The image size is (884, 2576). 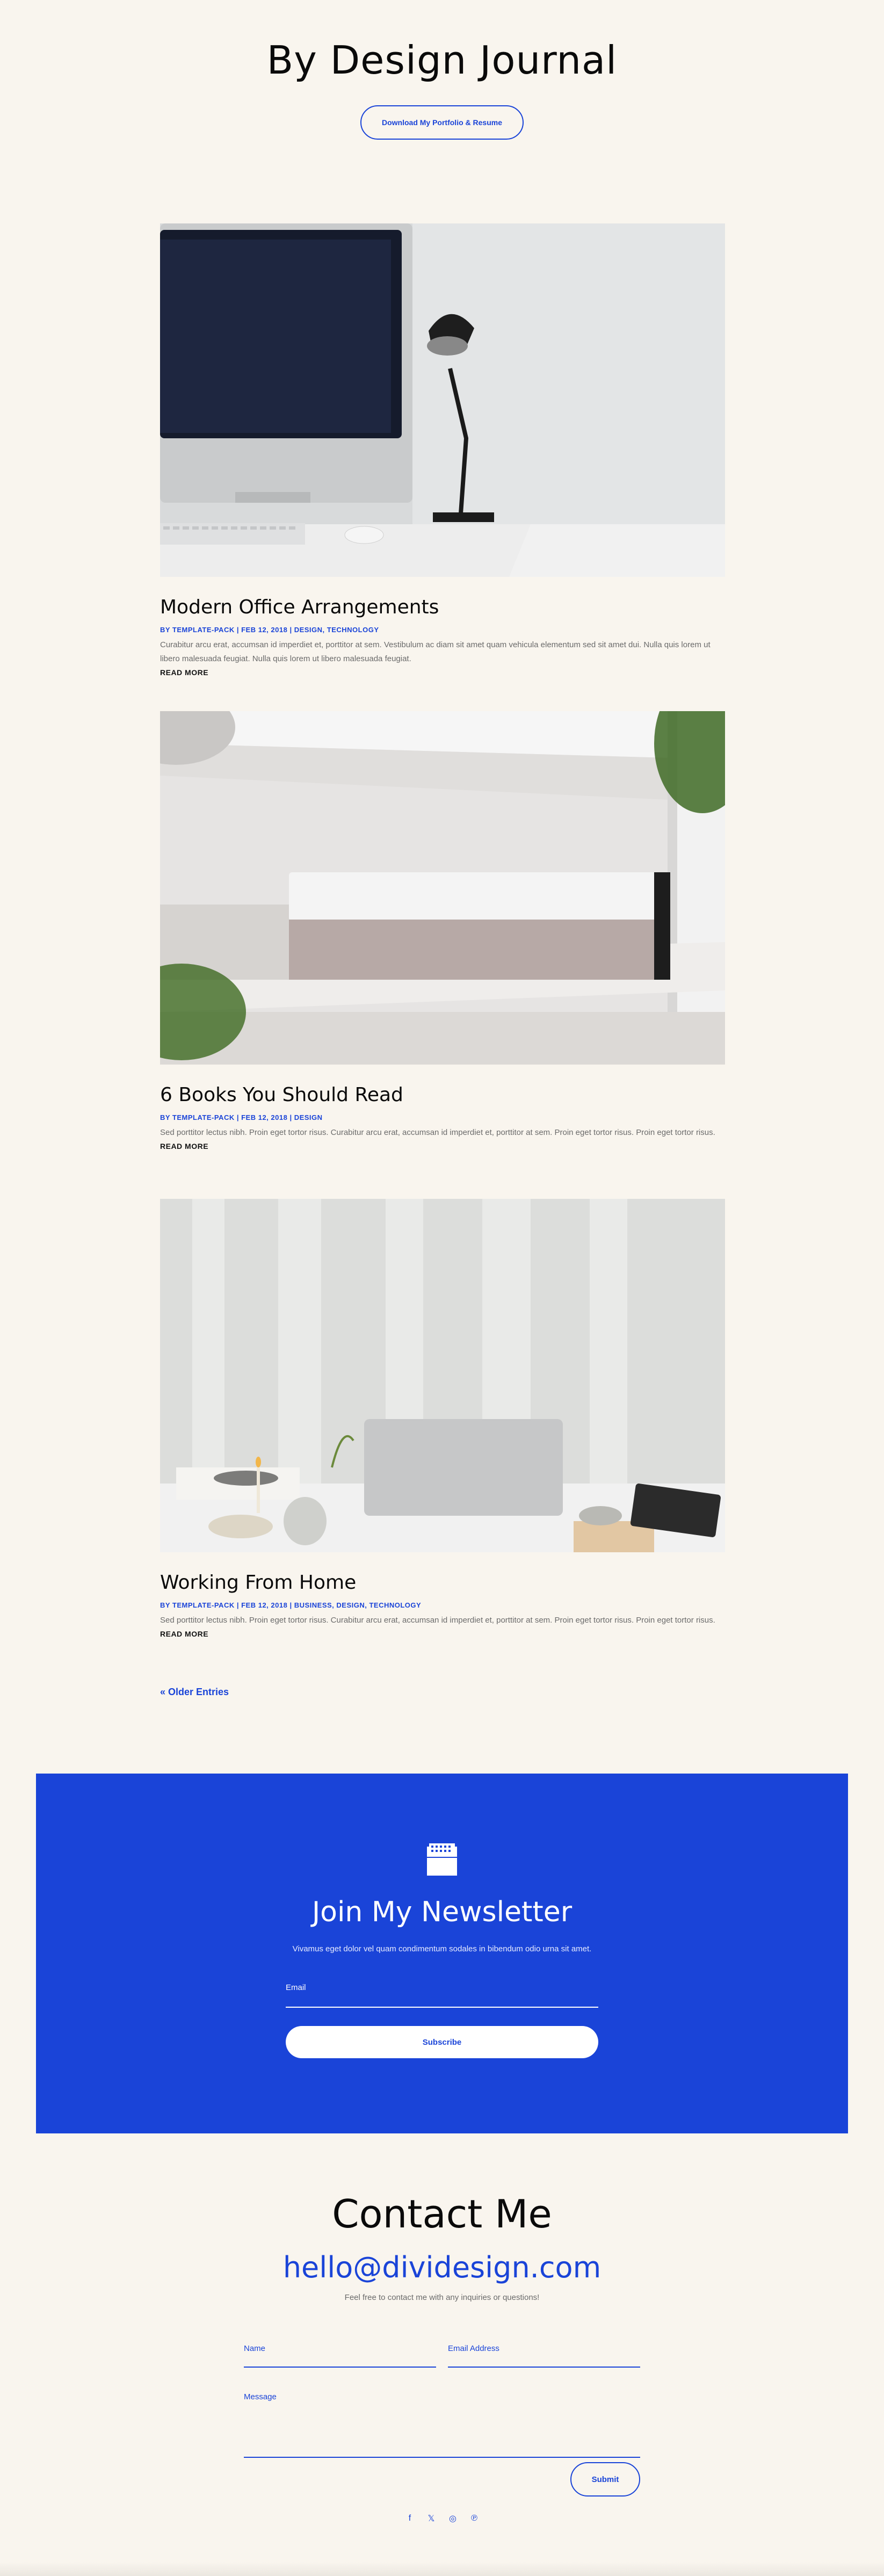 What do you see at coordinates (605, 2479) in the screenshot?
I see `submit-button: Submit` at bounding box center [605, 2479].